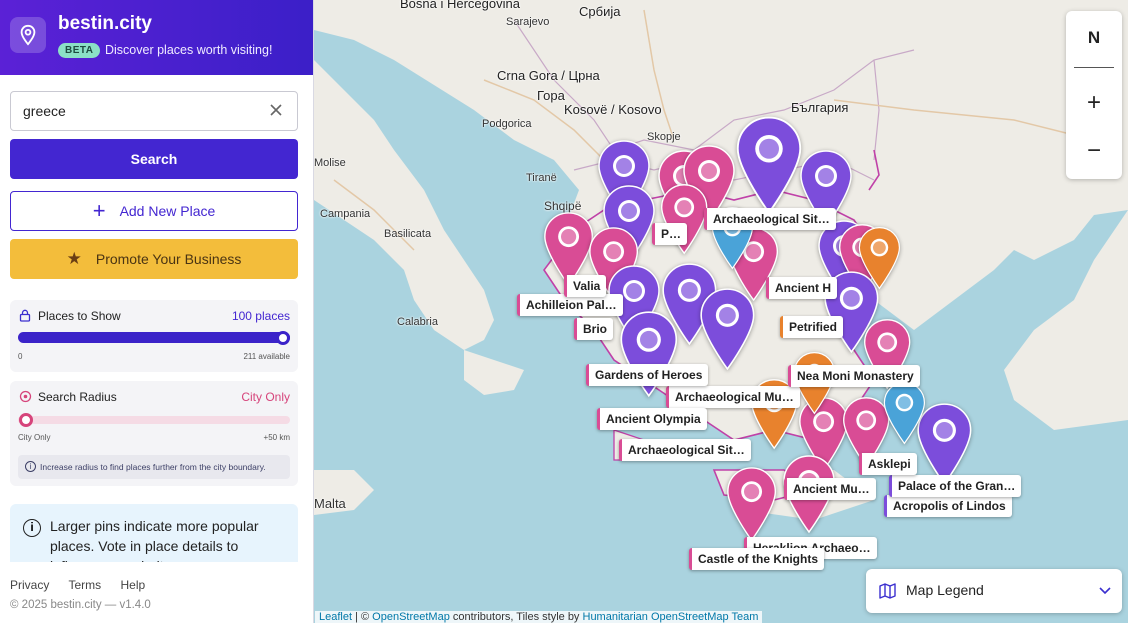 The image size is (1128, 623). Describe the element at coordinates (647, 375) in the screenshot. I see `place-label: Gardens of Heroes` at that location.